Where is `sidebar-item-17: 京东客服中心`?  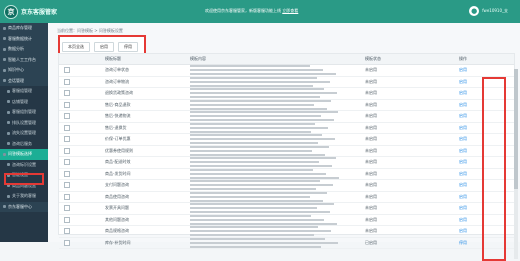
sidebar-item-17: 京东客服中心 is located at coordinates (24, 206).